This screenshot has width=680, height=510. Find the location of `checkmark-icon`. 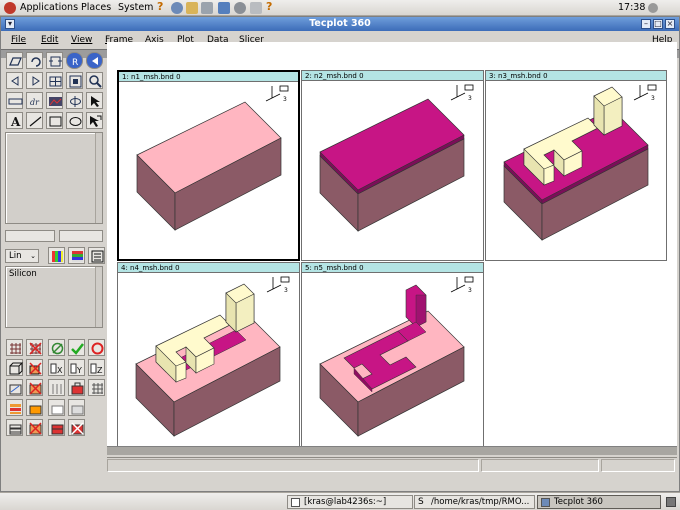

checkmark-icon is located at coordinates (76, 347).